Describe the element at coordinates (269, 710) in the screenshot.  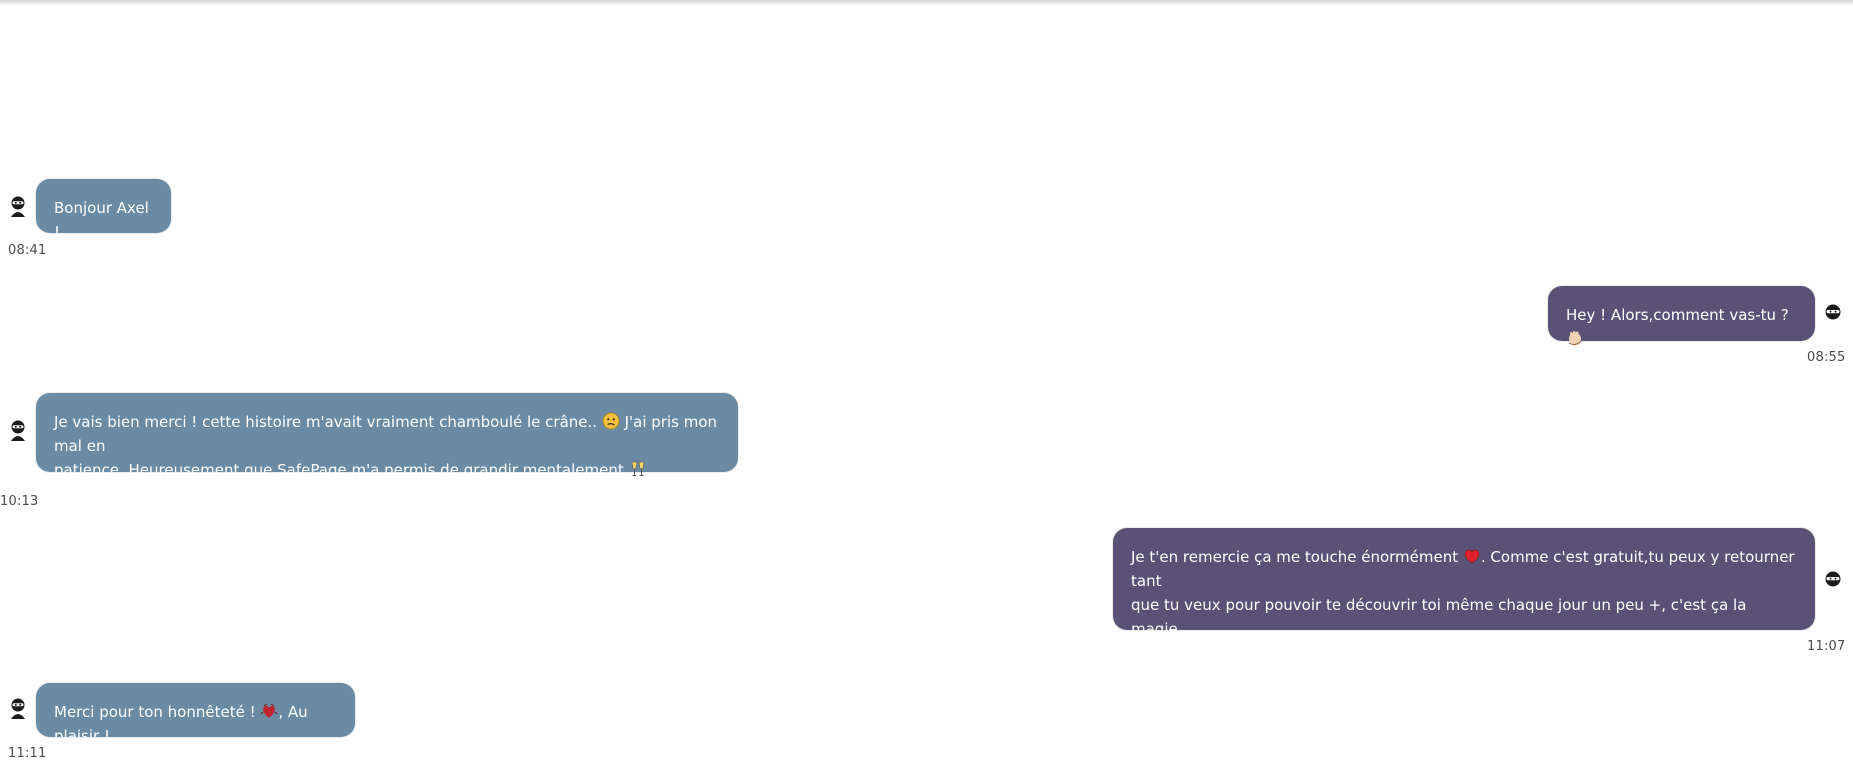
I see `heart-decoration-icon` at that location.